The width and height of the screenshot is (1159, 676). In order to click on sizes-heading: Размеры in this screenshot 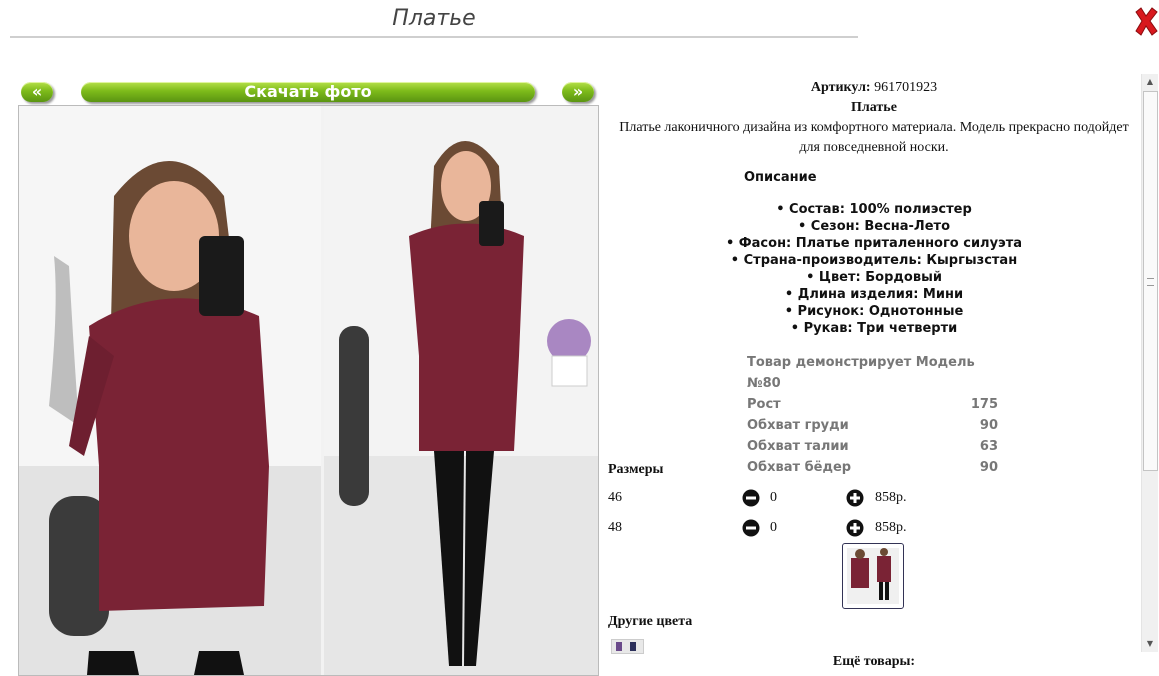, I will do `click(636, 469)`.